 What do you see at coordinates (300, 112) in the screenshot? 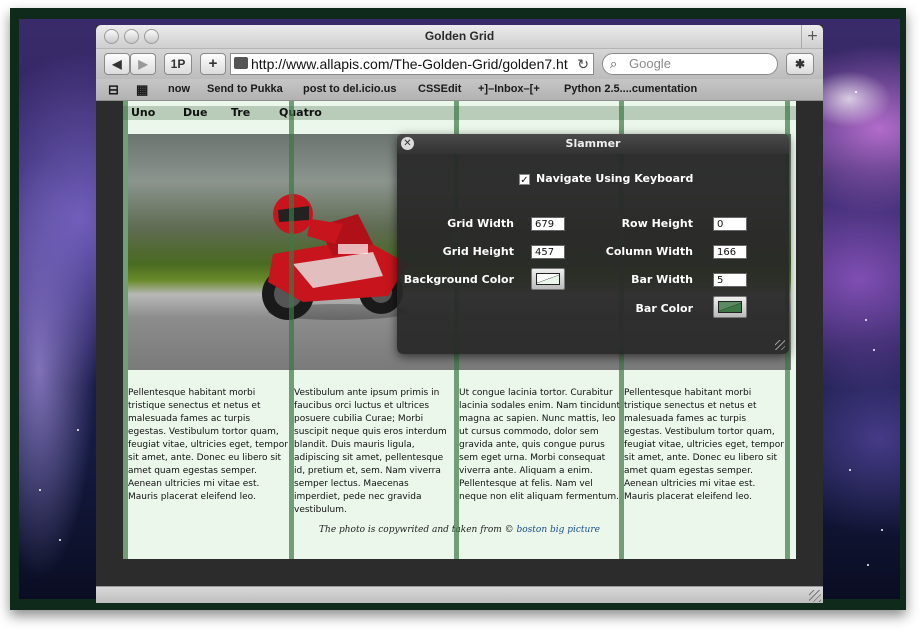
I see `nav-link-quatro: Quatro` at bounding box center [300, 112].